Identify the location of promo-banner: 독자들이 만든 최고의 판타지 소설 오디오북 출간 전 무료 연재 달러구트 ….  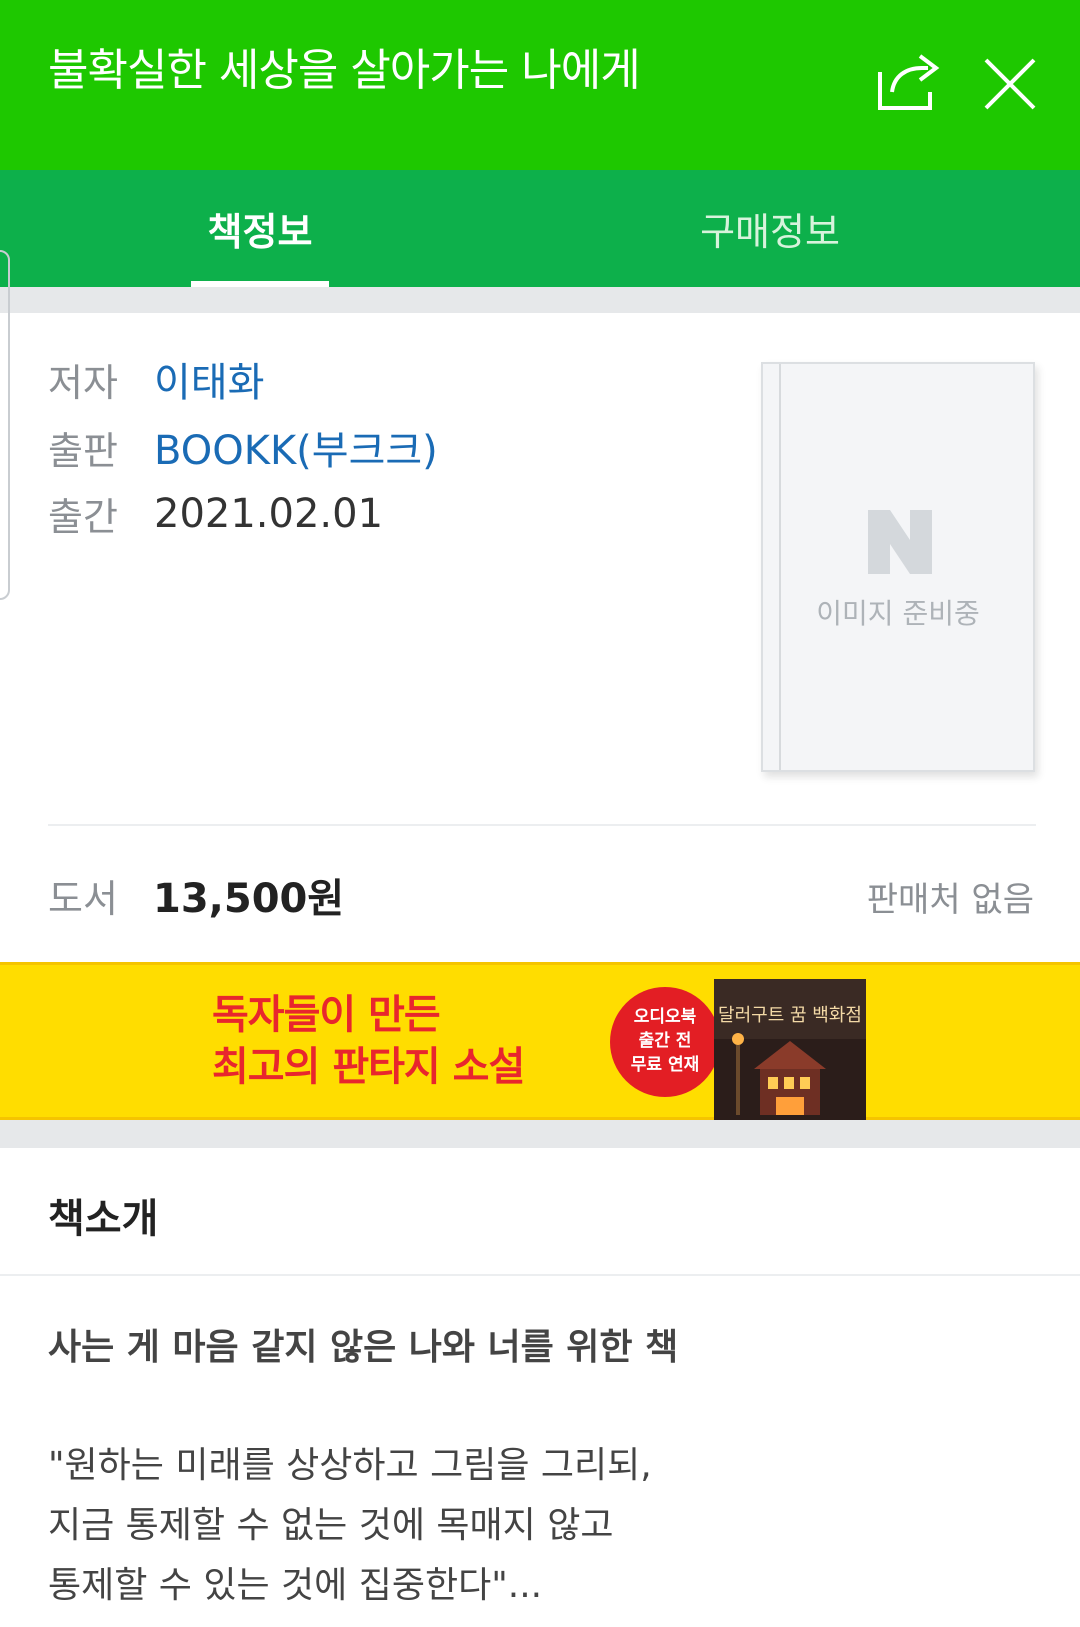
(540, 1041).